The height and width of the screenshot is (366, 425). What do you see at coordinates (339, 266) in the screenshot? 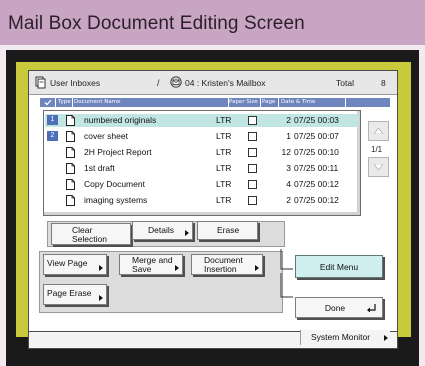
I see `edit-menu-button: Edit Menu` at bounding box center [339, 266].